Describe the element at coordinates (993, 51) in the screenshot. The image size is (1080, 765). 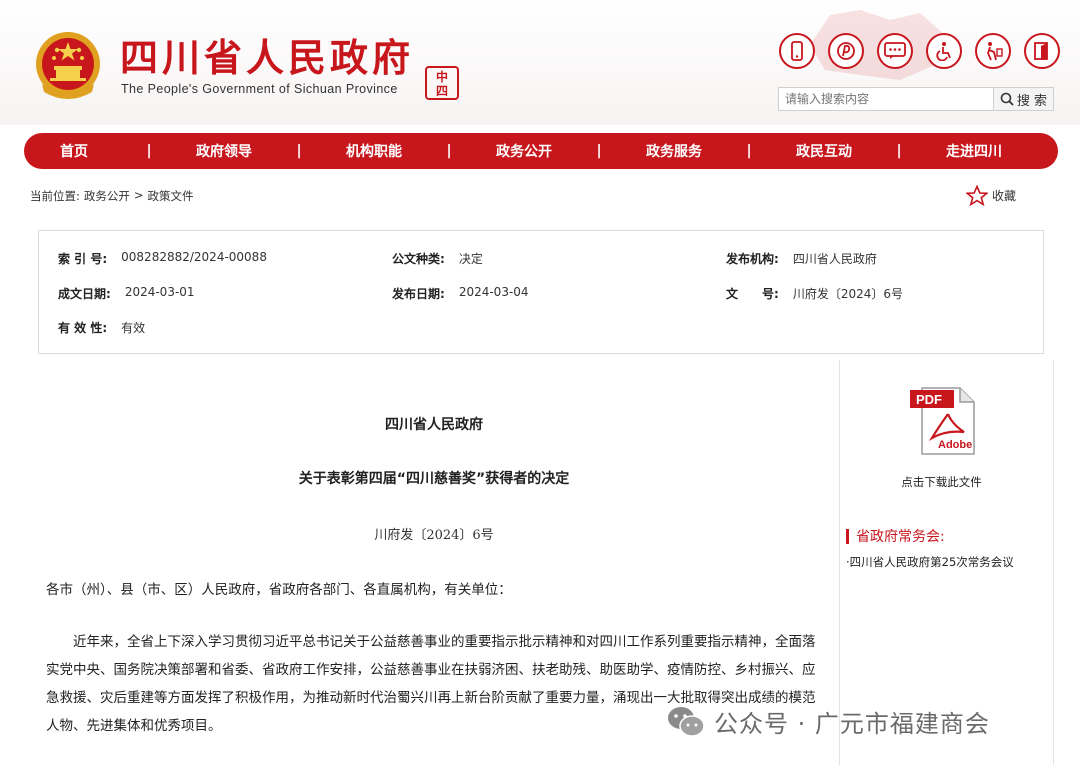
I see `elderly-mode-icon` at that location.